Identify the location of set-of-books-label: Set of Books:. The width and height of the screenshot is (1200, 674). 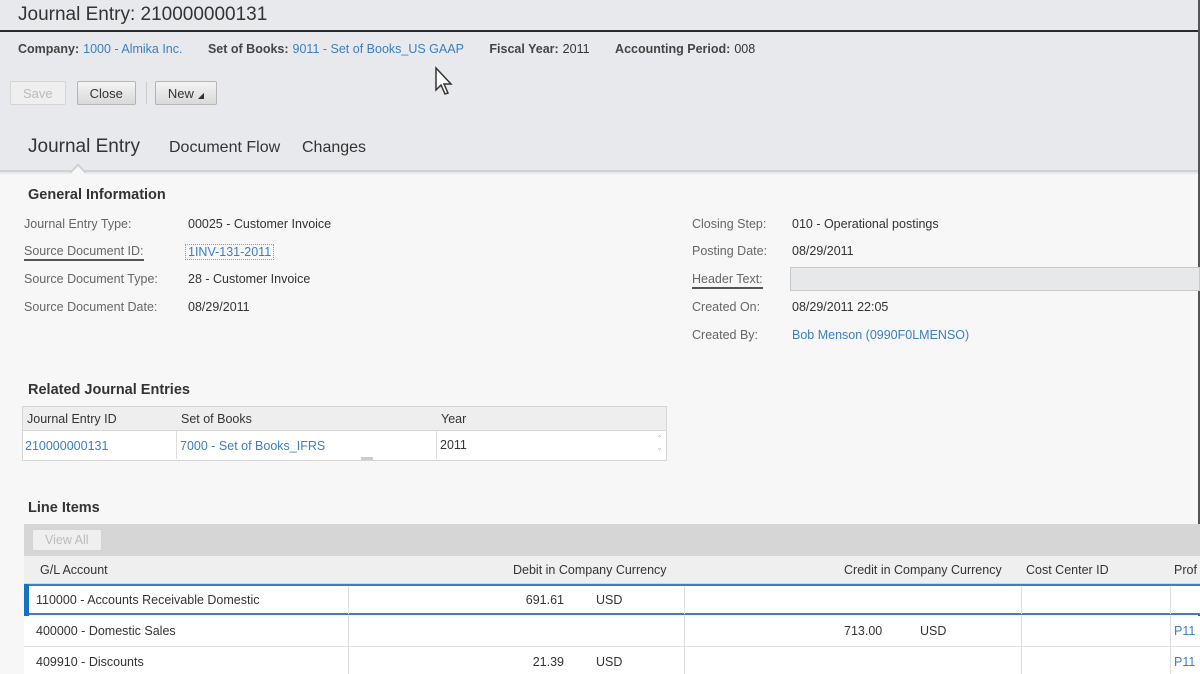
(248, 49).